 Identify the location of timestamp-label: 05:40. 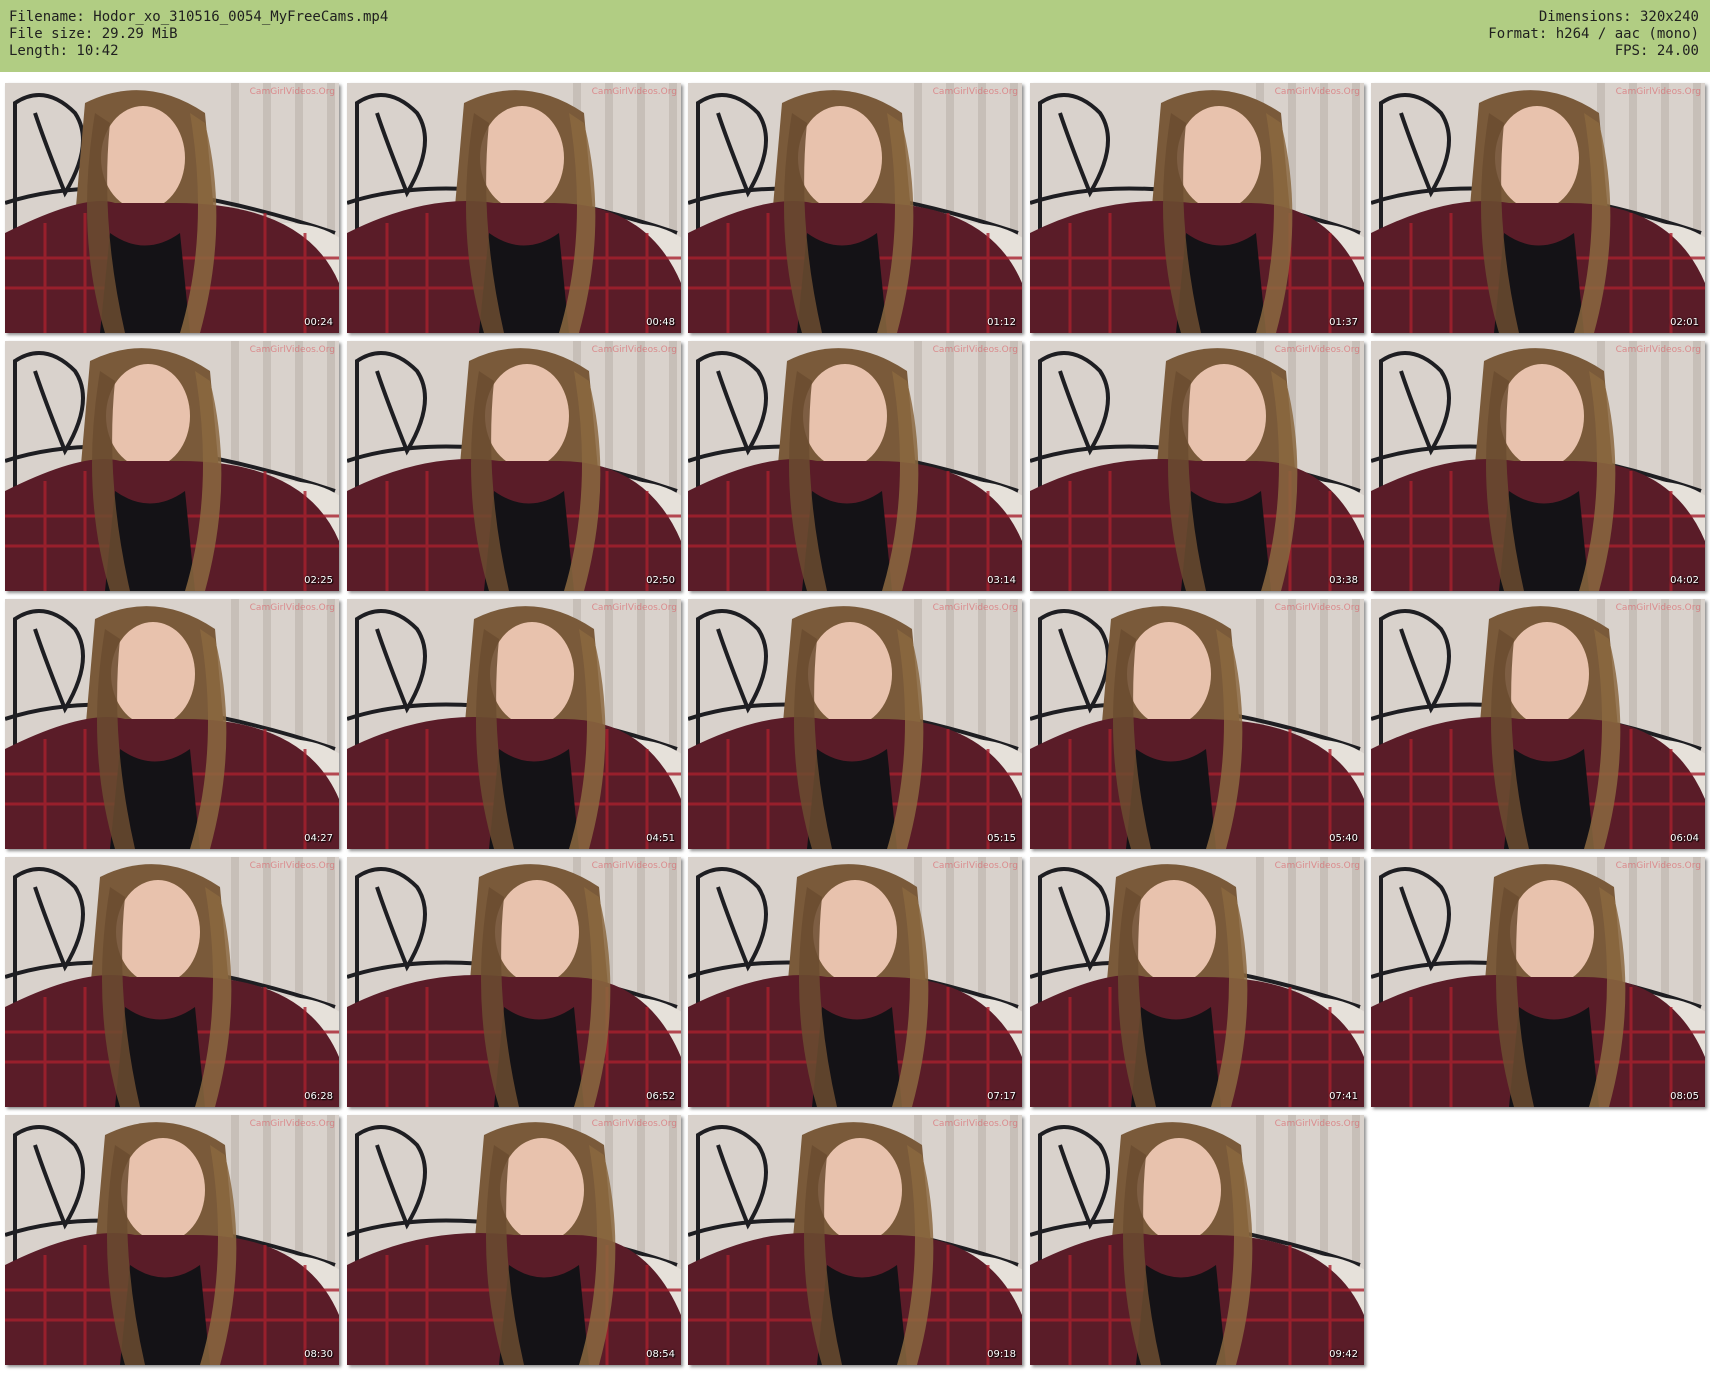
(1343, 838).